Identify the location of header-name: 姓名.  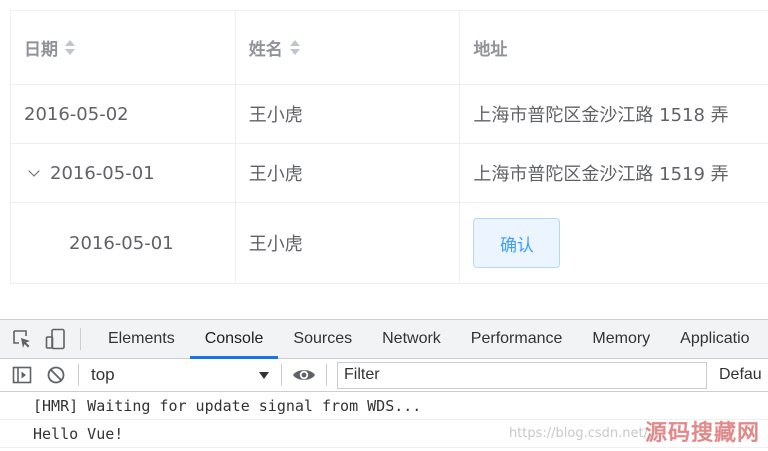
(348, 47).